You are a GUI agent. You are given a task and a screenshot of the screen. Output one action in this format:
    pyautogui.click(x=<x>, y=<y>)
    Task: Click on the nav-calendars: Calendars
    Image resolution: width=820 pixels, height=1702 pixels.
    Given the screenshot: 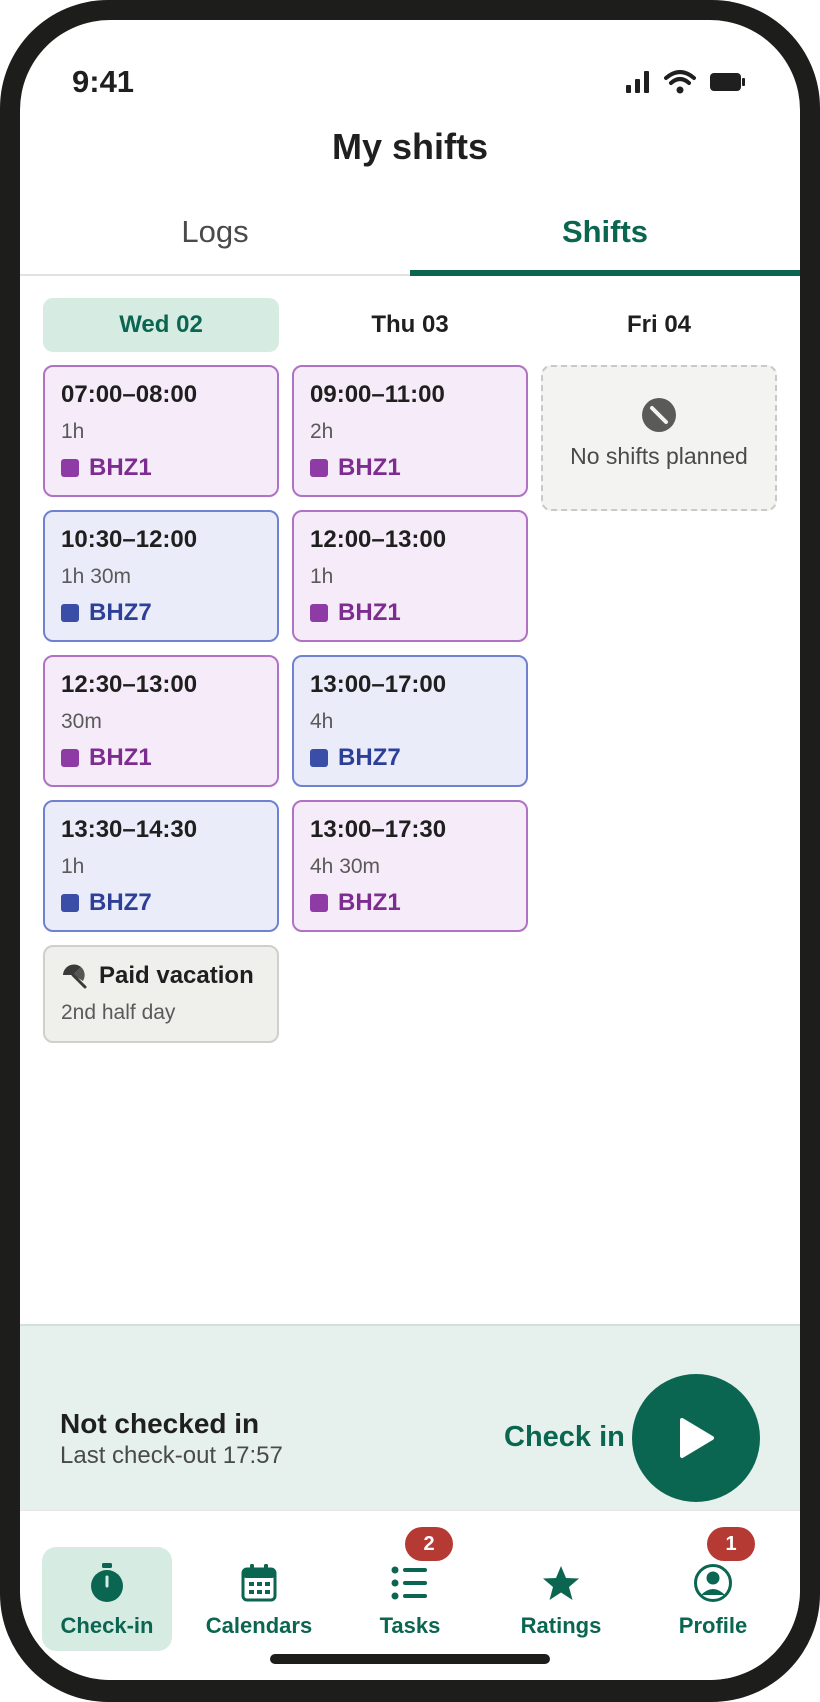 What is the action you would take?
    pyautogui.click(x=259, y=1599)
    